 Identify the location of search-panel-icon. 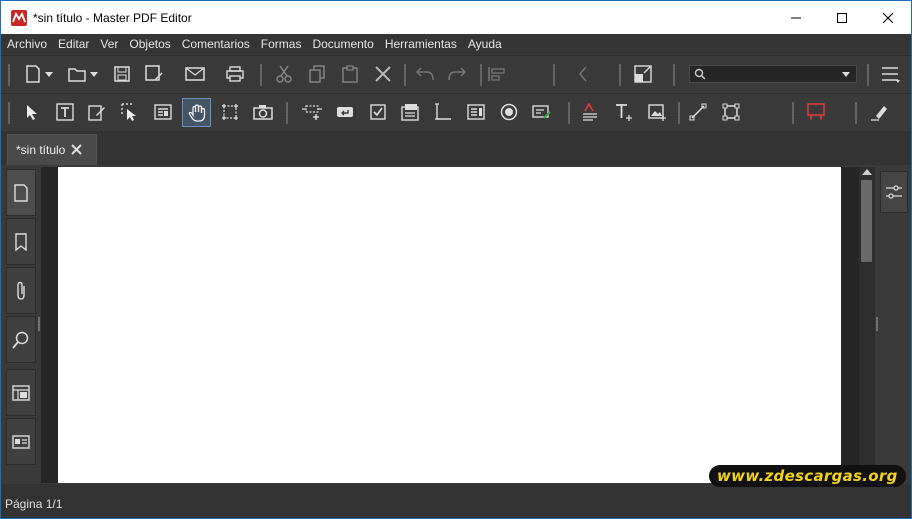
(21, 339).